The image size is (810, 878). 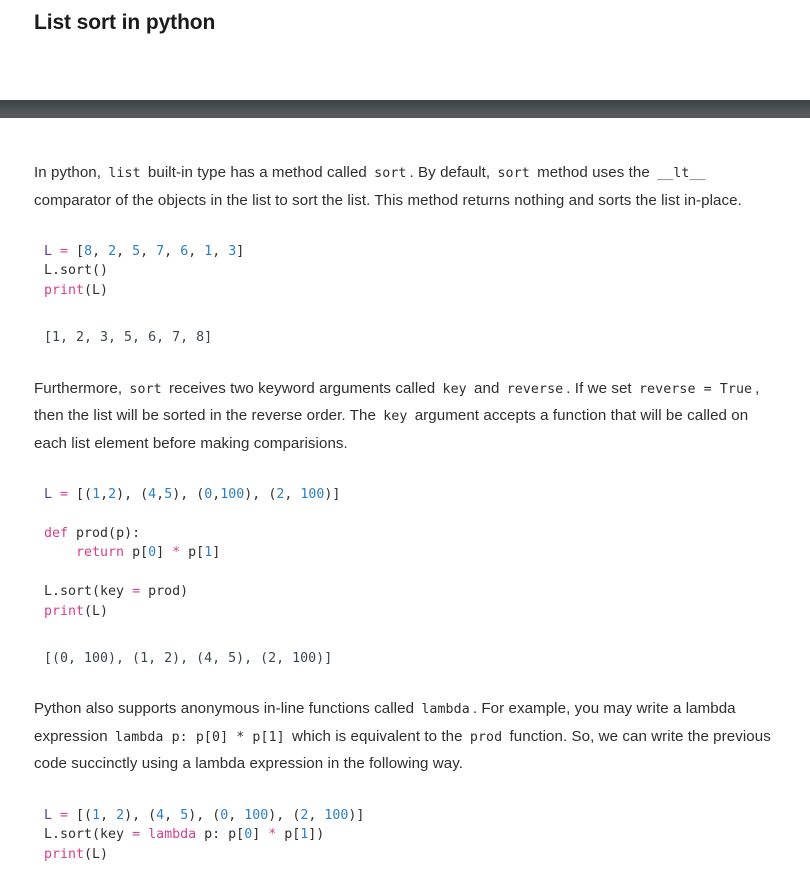 I want to click on code-token-num: 6, so click(x=184, y=251).